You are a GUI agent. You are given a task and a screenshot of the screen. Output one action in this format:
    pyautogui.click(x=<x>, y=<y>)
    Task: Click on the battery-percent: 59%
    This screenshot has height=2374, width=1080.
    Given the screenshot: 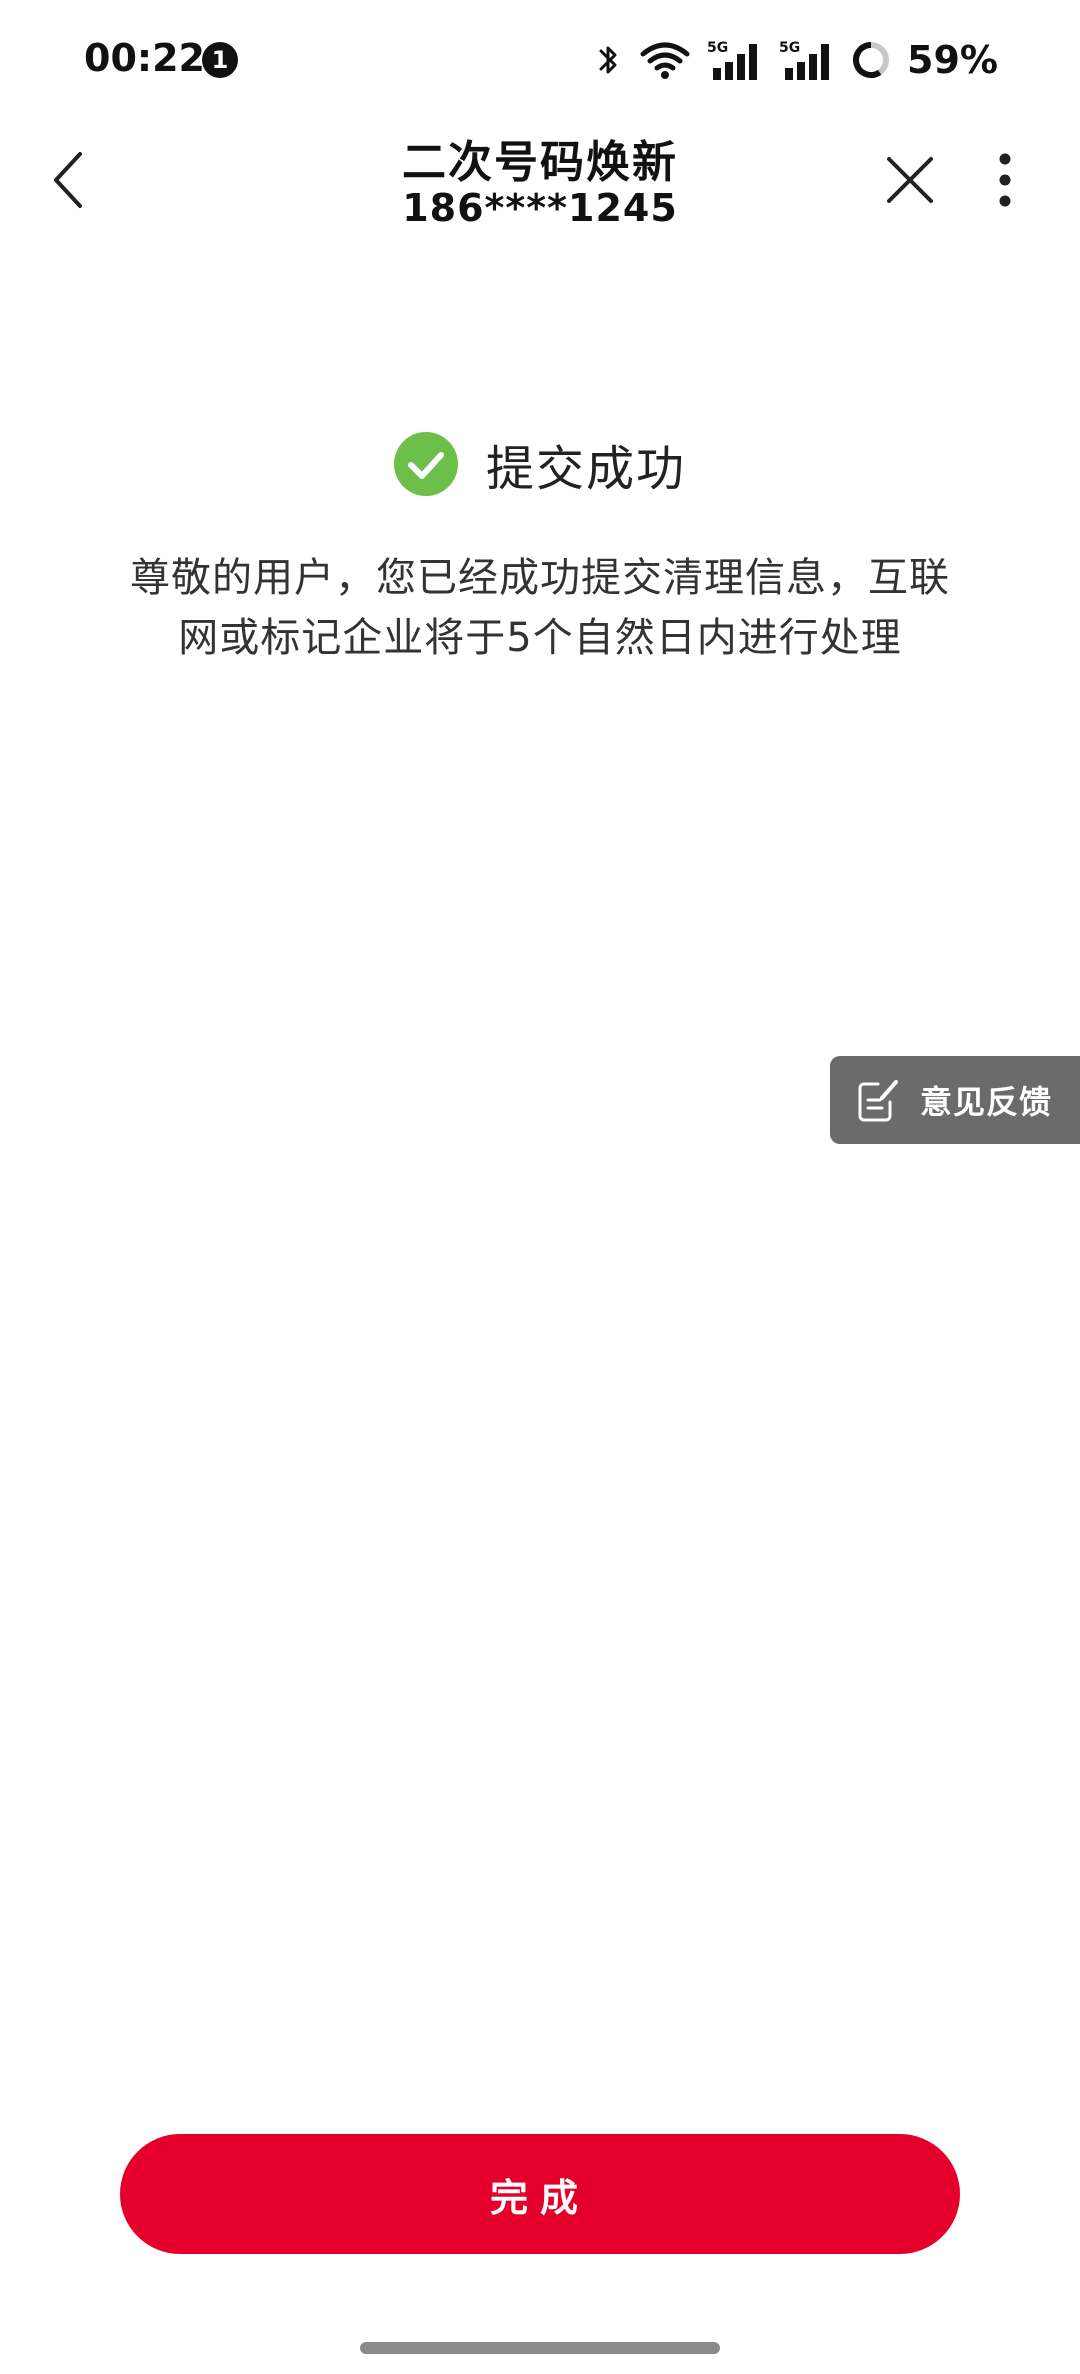 What is the action you would take?
    pyautogui.click(x=952, y=60)
    